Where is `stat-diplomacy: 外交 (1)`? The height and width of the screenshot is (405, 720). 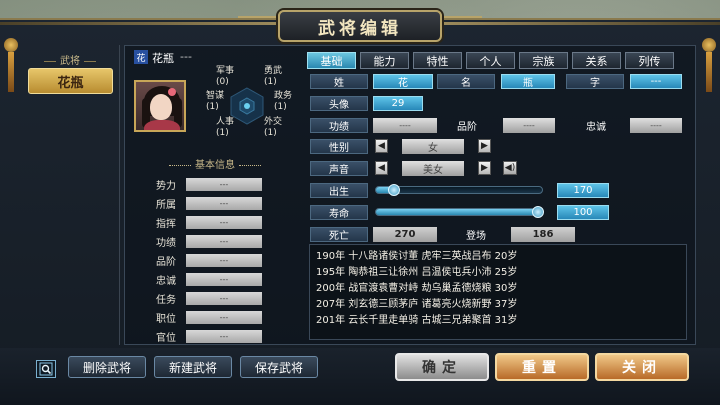 stat-diplomacy: 外交 (1) is located at coordinates (273, 127).